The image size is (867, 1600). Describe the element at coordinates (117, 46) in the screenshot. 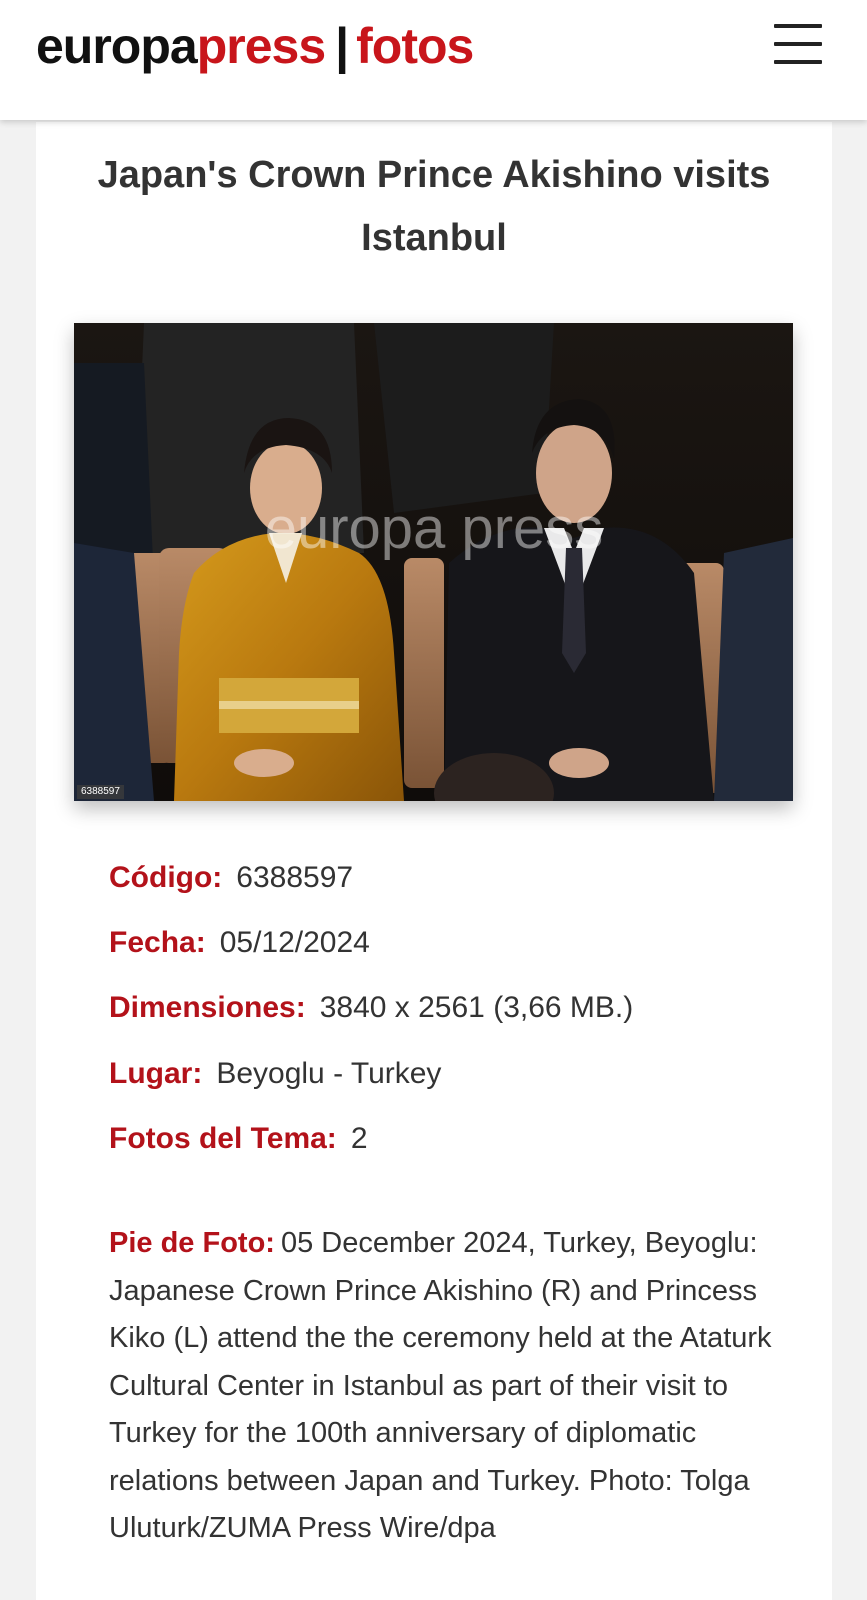

I see `logo-europa: europa` at that location.